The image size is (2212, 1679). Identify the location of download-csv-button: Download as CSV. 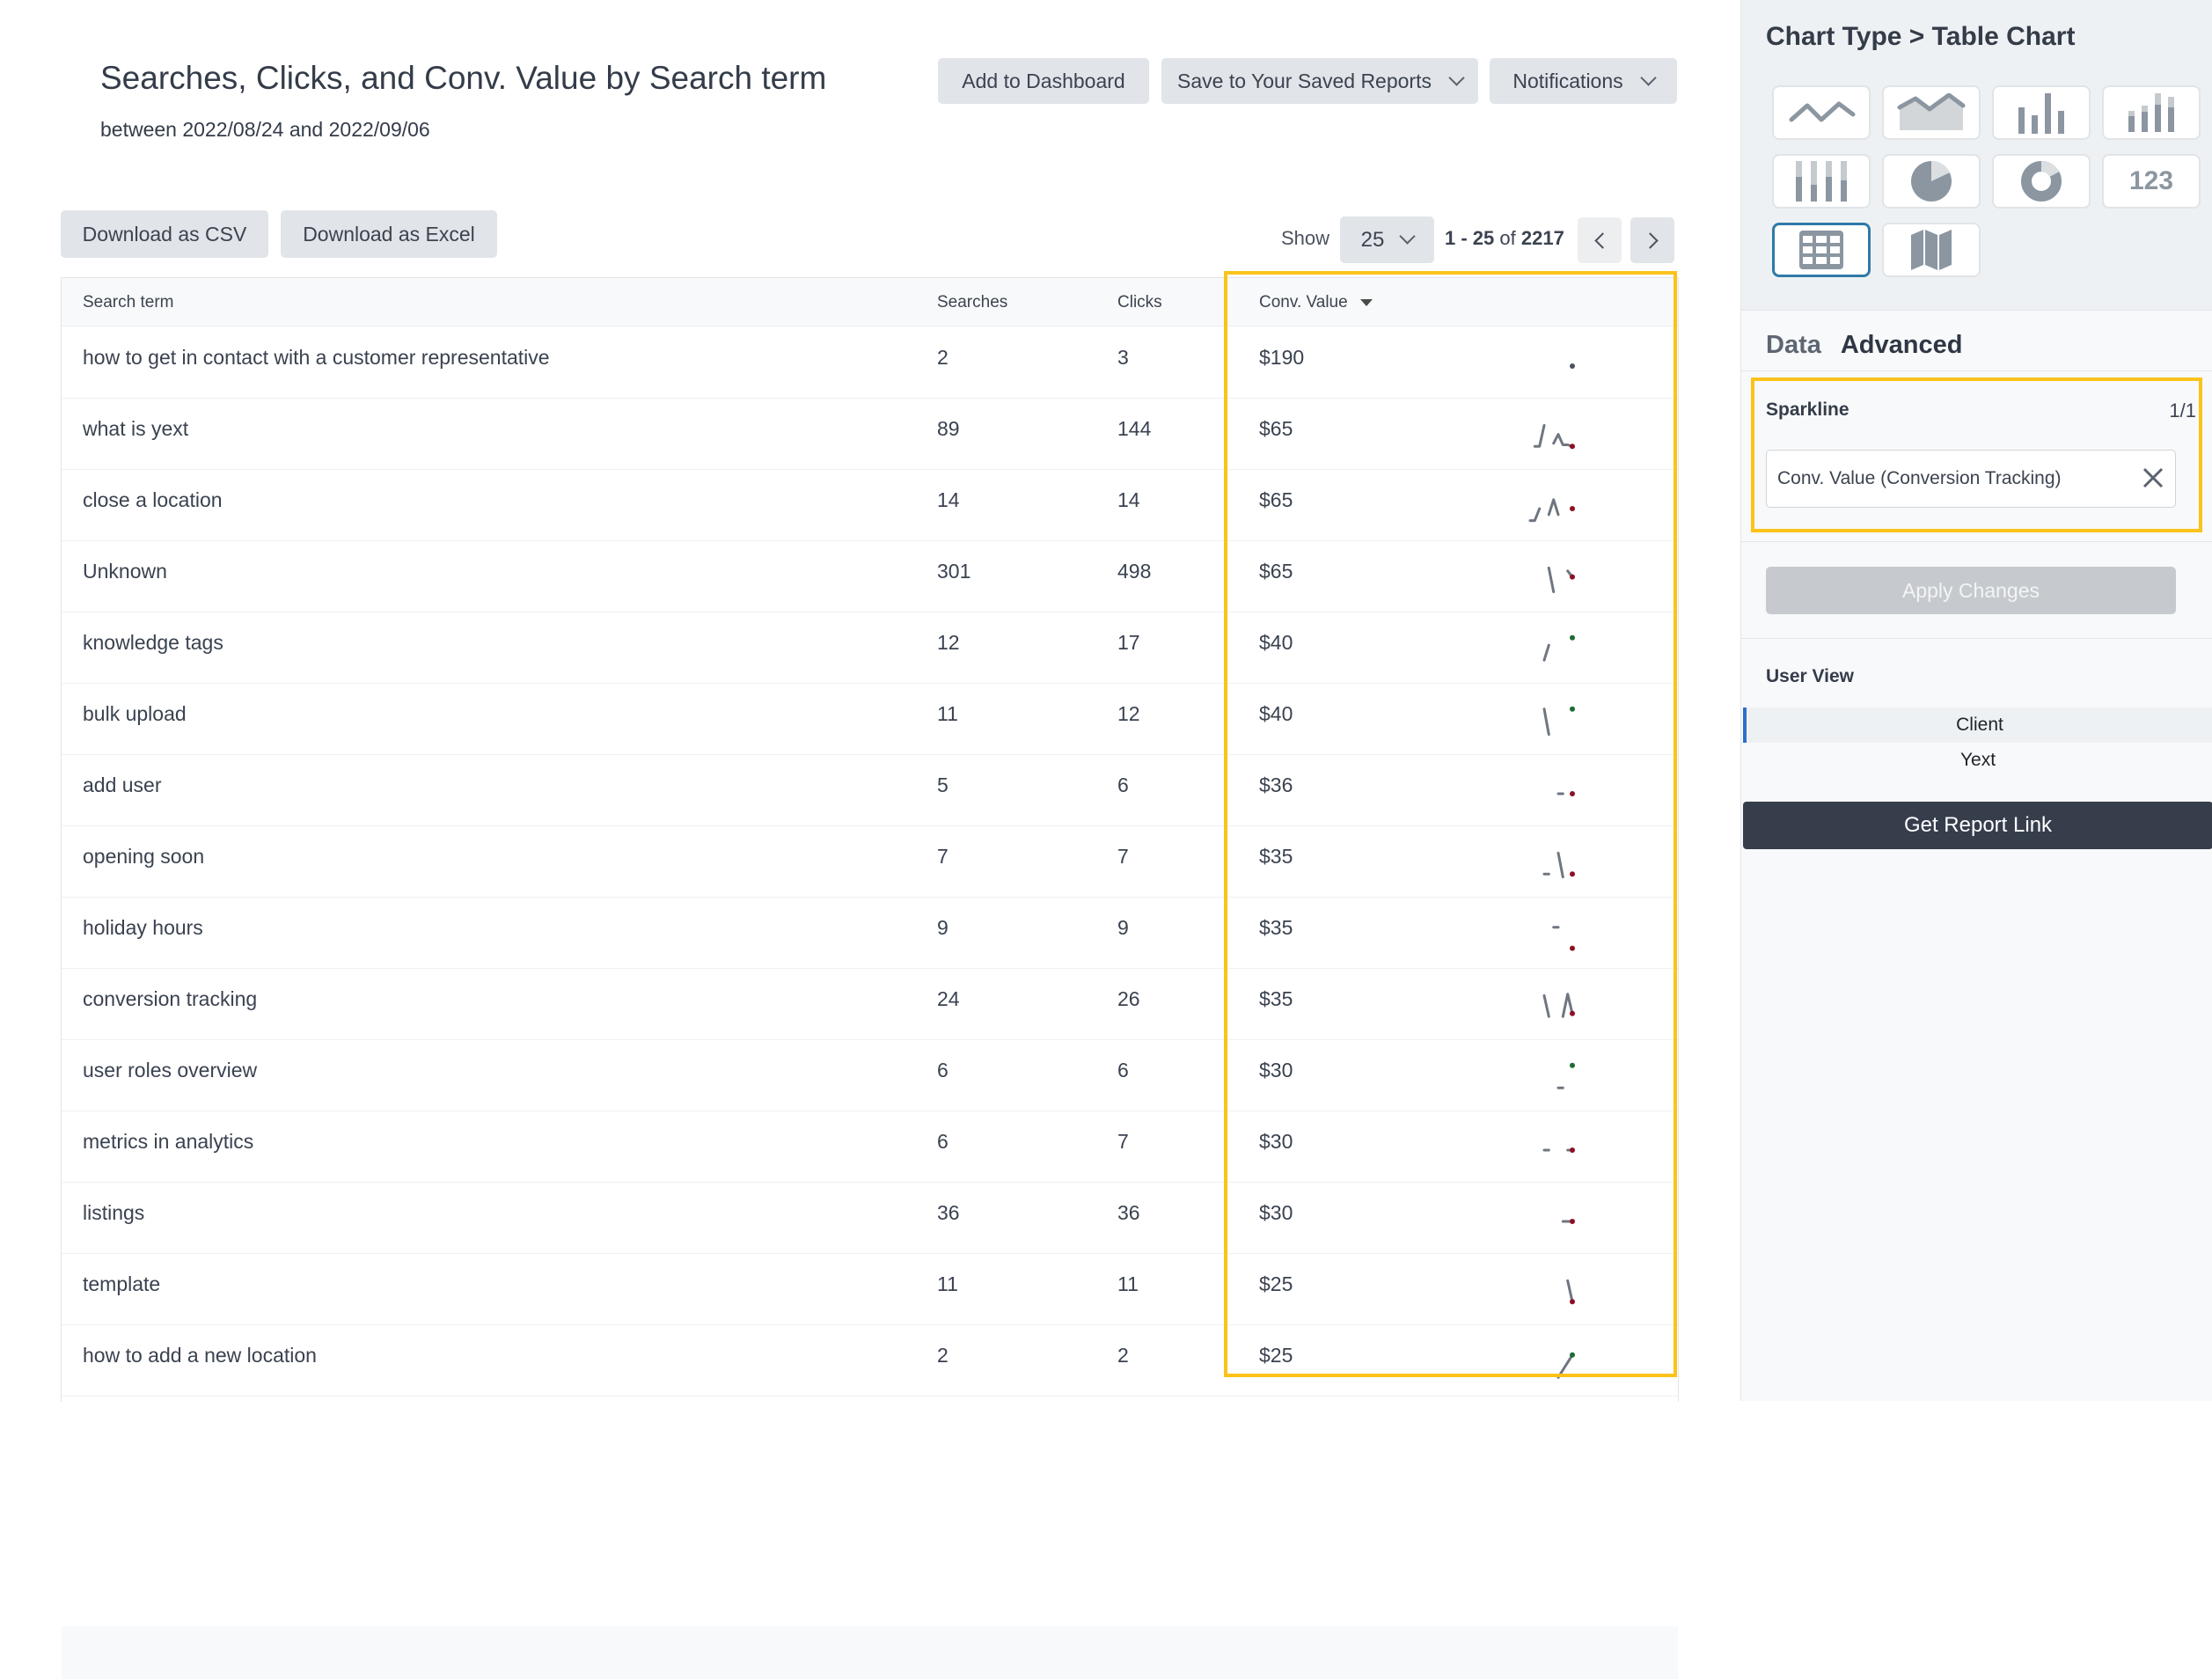
(164, 234).